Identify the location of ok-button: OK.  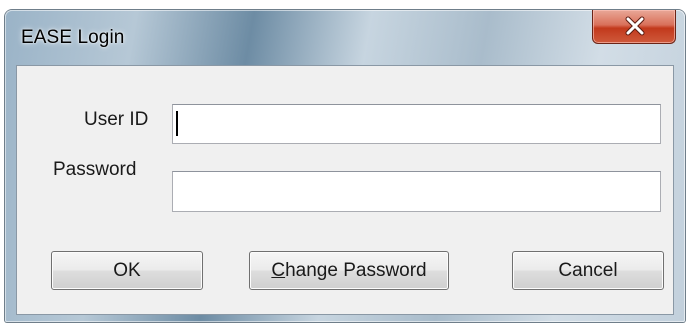
(127, 270).